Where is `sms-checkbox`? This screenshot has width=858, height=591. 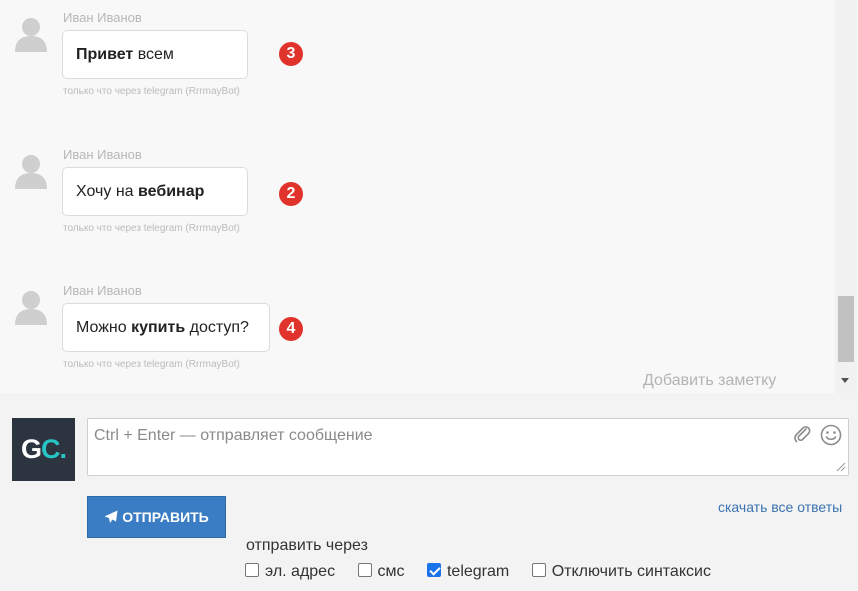 sms-checkbox is located at coordinates (364, 570).